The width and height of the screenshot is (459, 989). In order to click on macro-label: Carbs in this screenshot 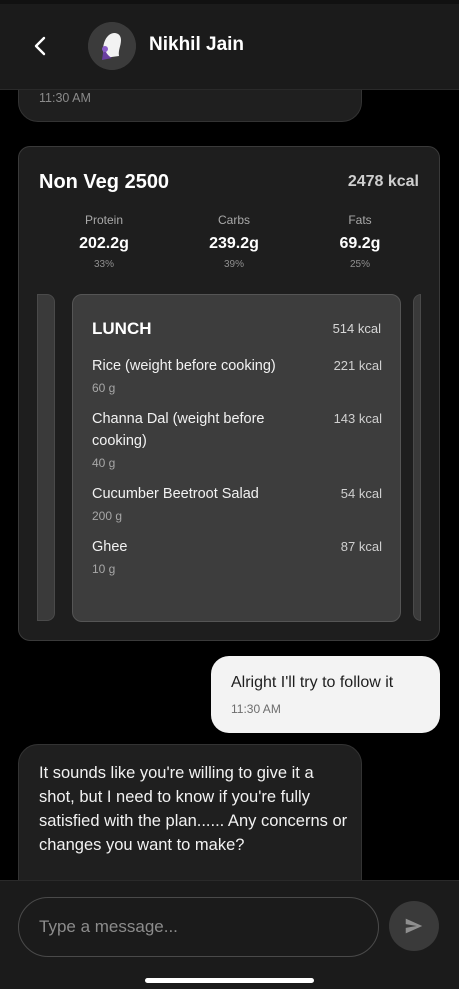, I will do `click(233, 220)`.